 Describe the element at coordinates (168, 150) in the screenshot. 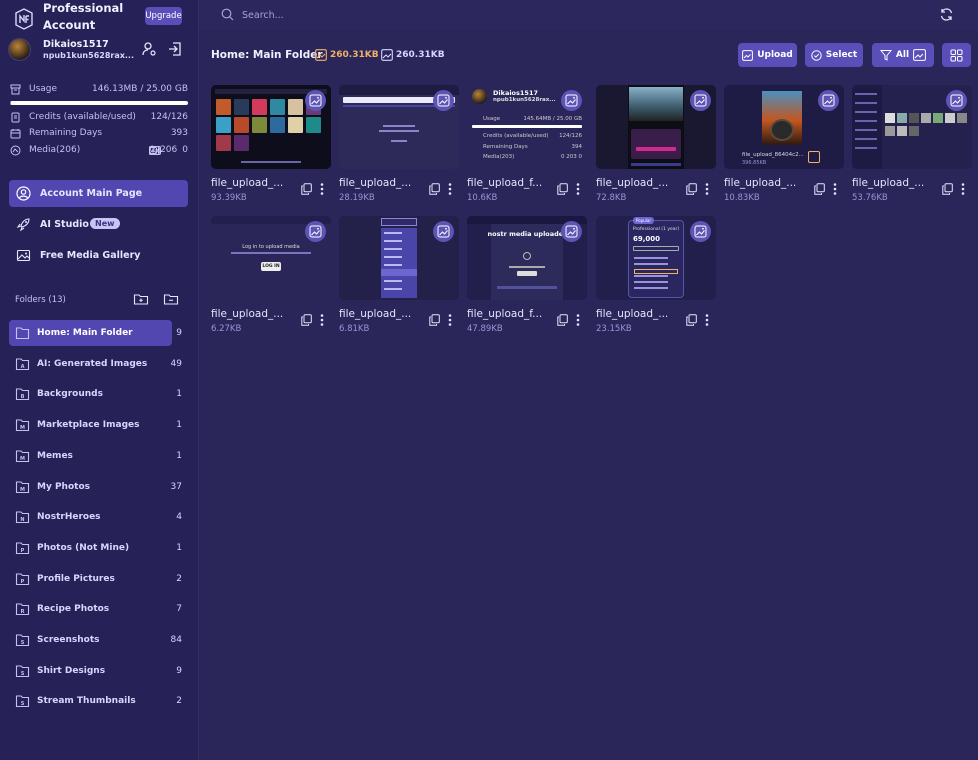

I see `media-counts: 0 206 0` at that location.